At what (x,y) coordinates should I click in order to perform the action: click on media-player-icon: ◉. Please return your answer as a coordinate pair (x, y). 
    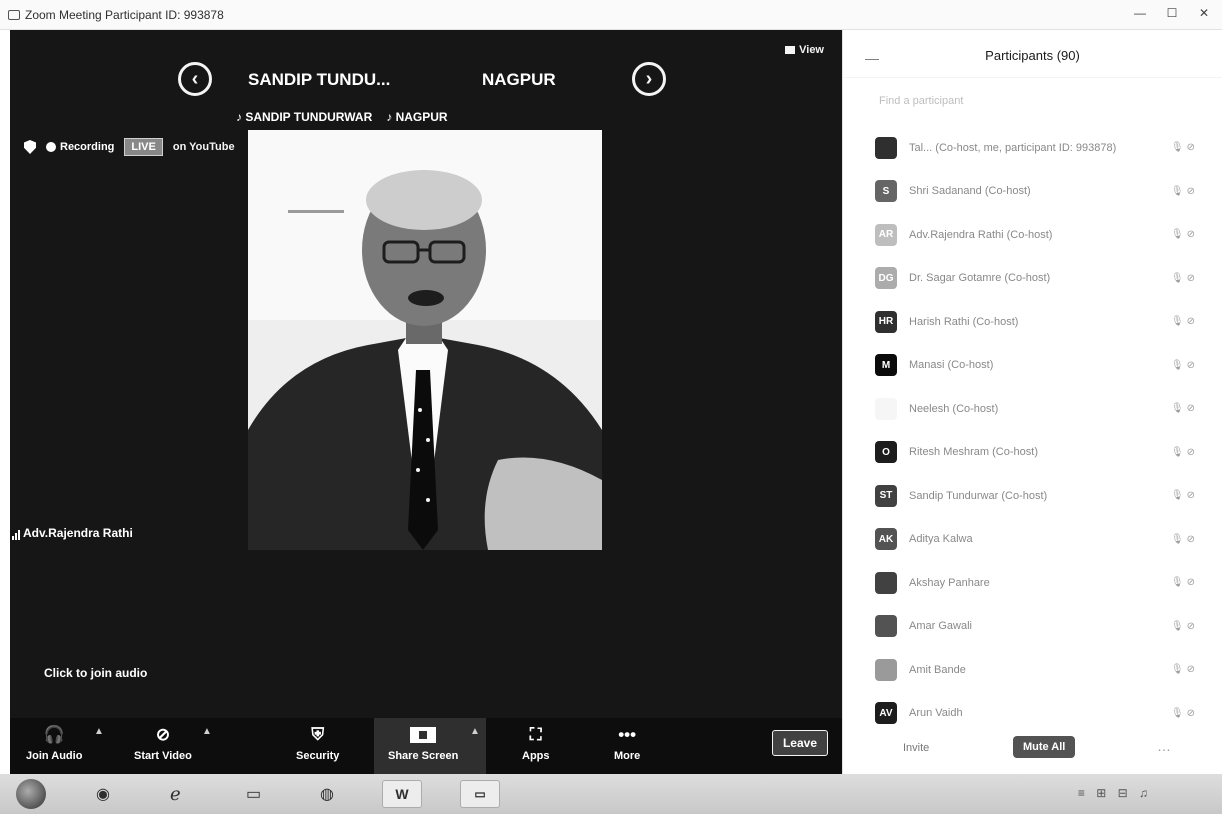
    Looking at the image, I should click on (103, 794).